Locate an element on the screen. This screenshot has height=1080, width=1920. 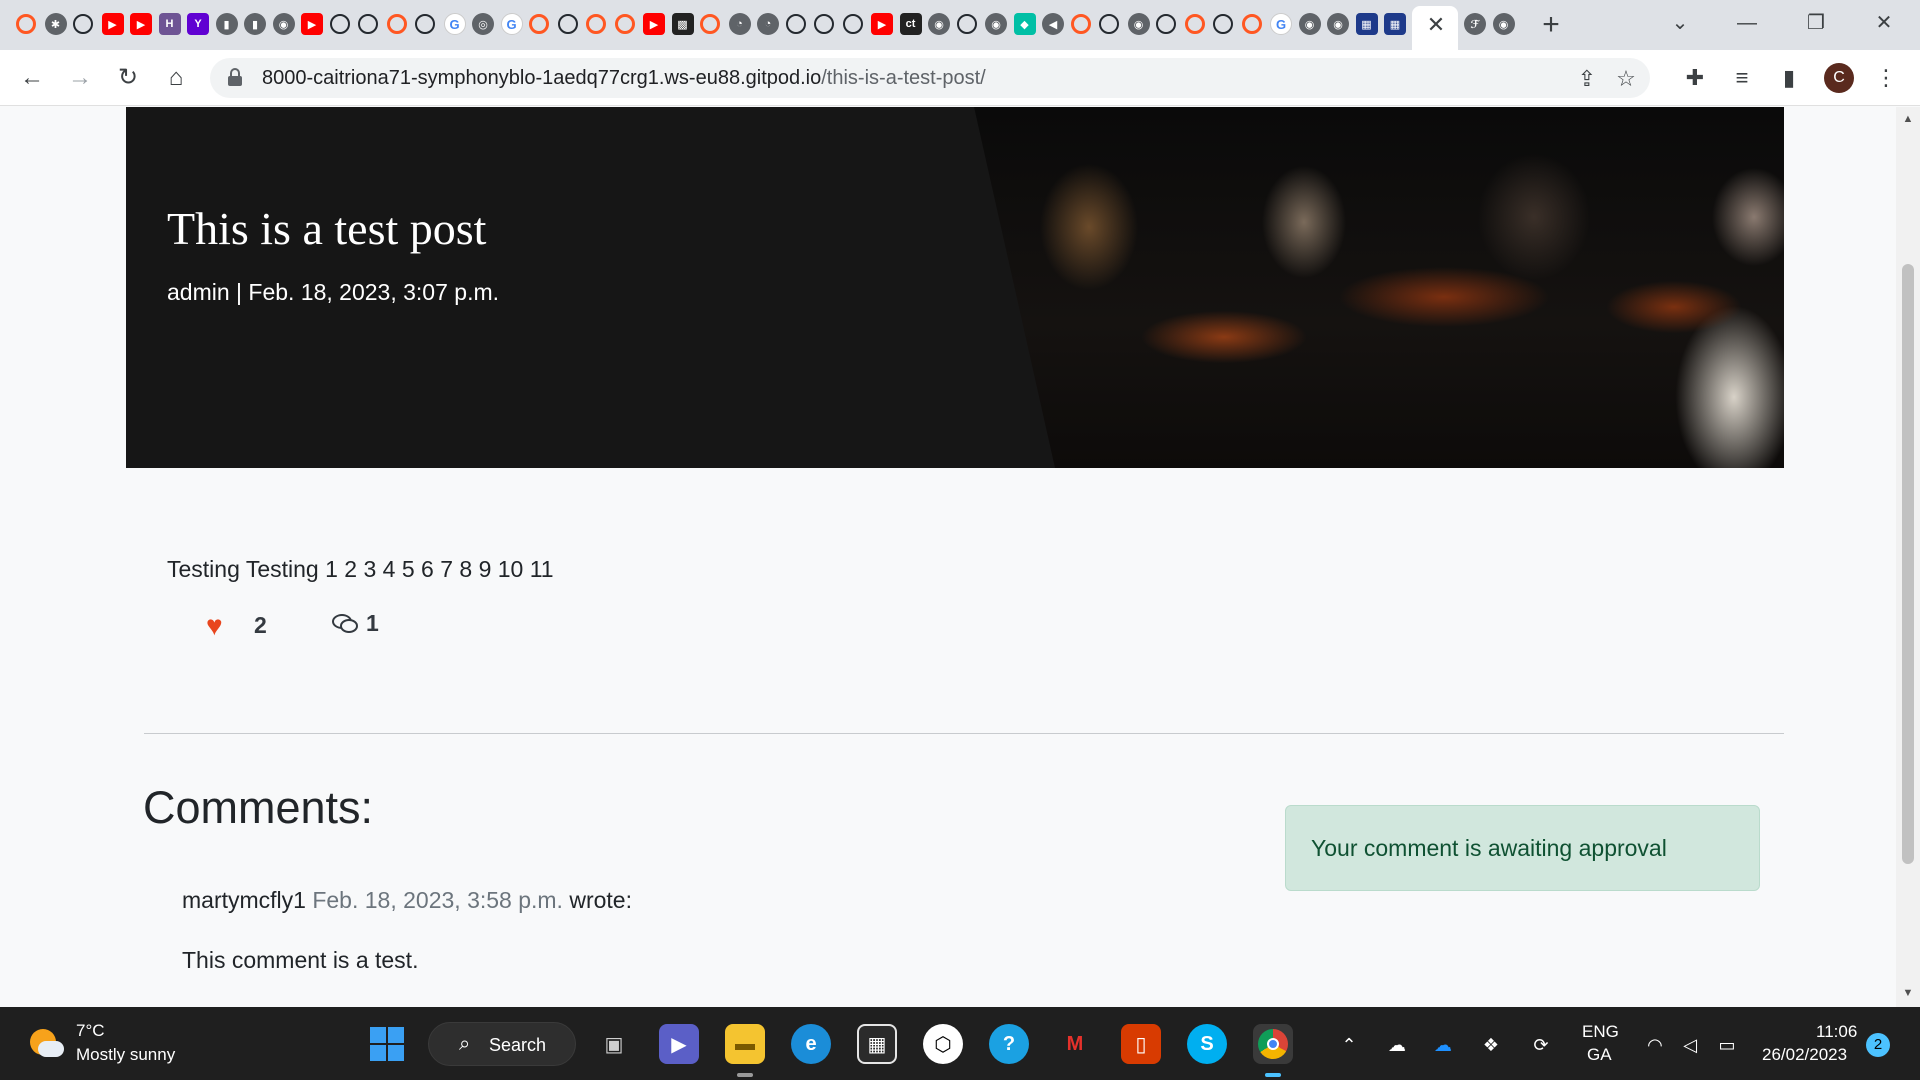
scroll-up-arrow-icon: ▲ is located at coordinates (1908, 119).